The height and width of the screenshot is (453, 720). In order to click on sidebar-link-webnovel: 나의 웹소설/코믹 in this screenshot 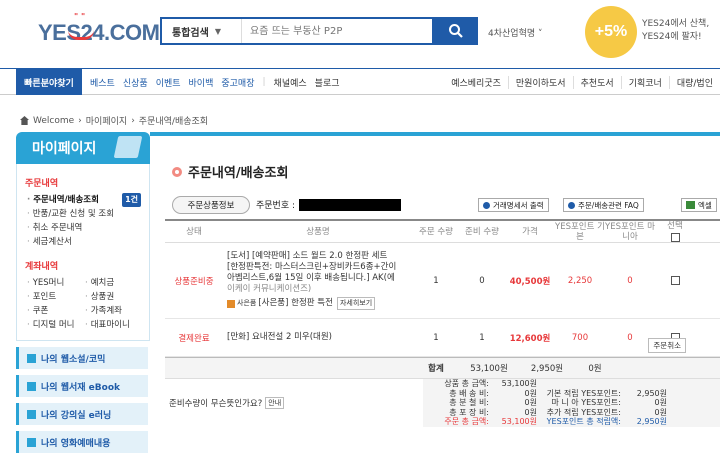, I will do `click(82, 358)`.